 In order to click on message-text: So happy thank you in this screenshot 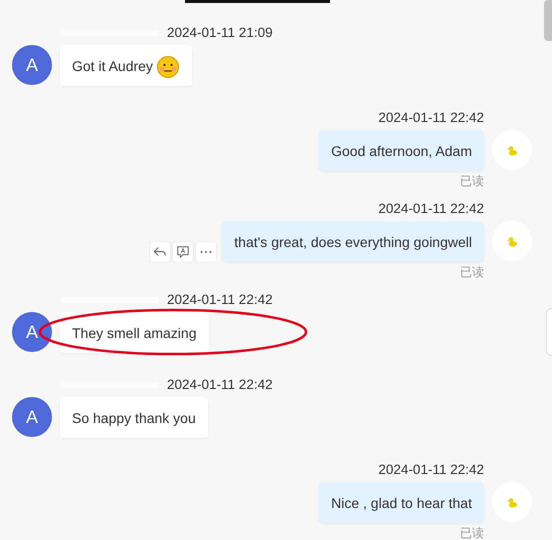, I will do `click(134, 418)`.